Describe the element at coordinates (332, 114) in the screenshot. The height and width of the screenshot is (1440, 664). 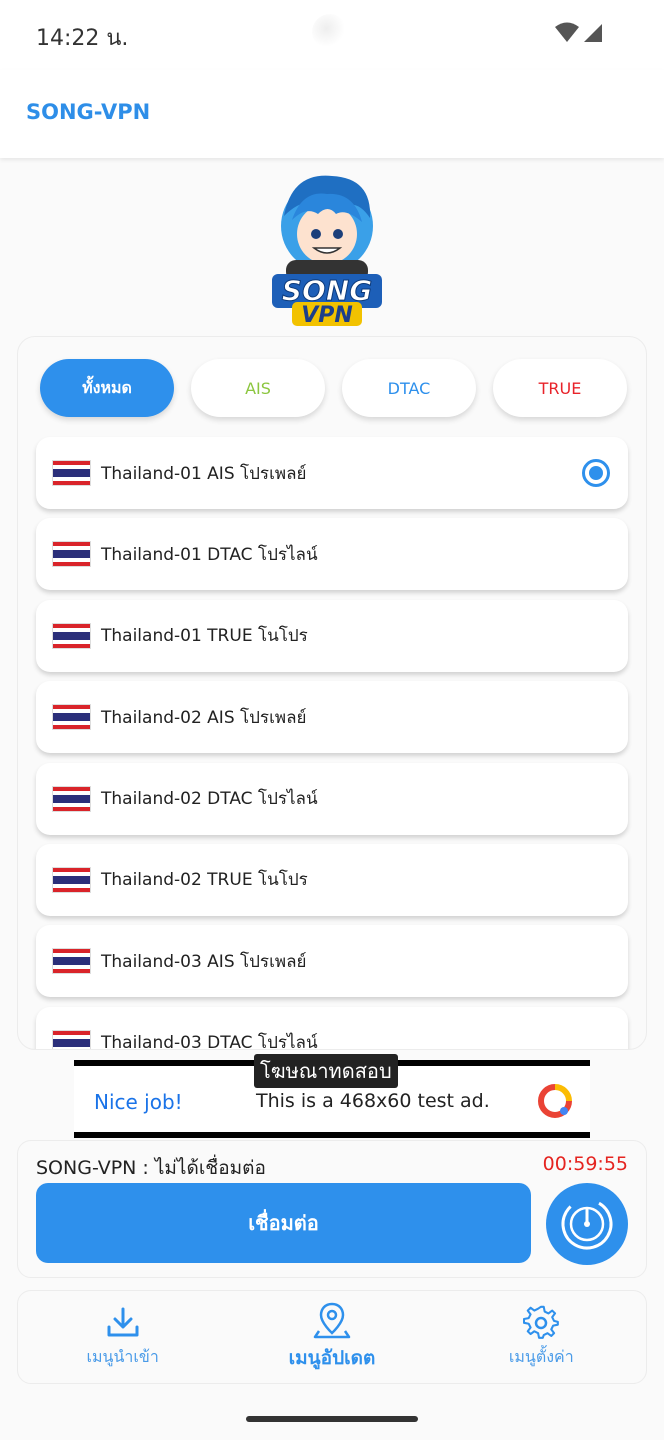
I see `app-bar: SONG-VPN` at that location.